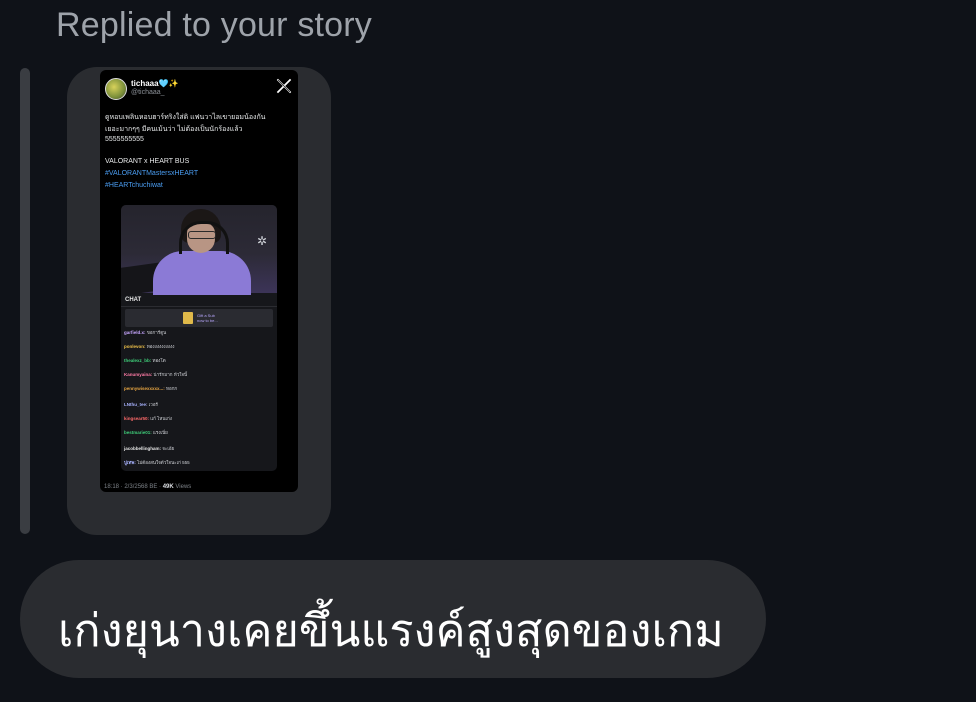  Describe the element at coordinates (170, 374) in the screenshot. I see `chat-message-text: น่ารักมาก หัวใจนี้` at that location.